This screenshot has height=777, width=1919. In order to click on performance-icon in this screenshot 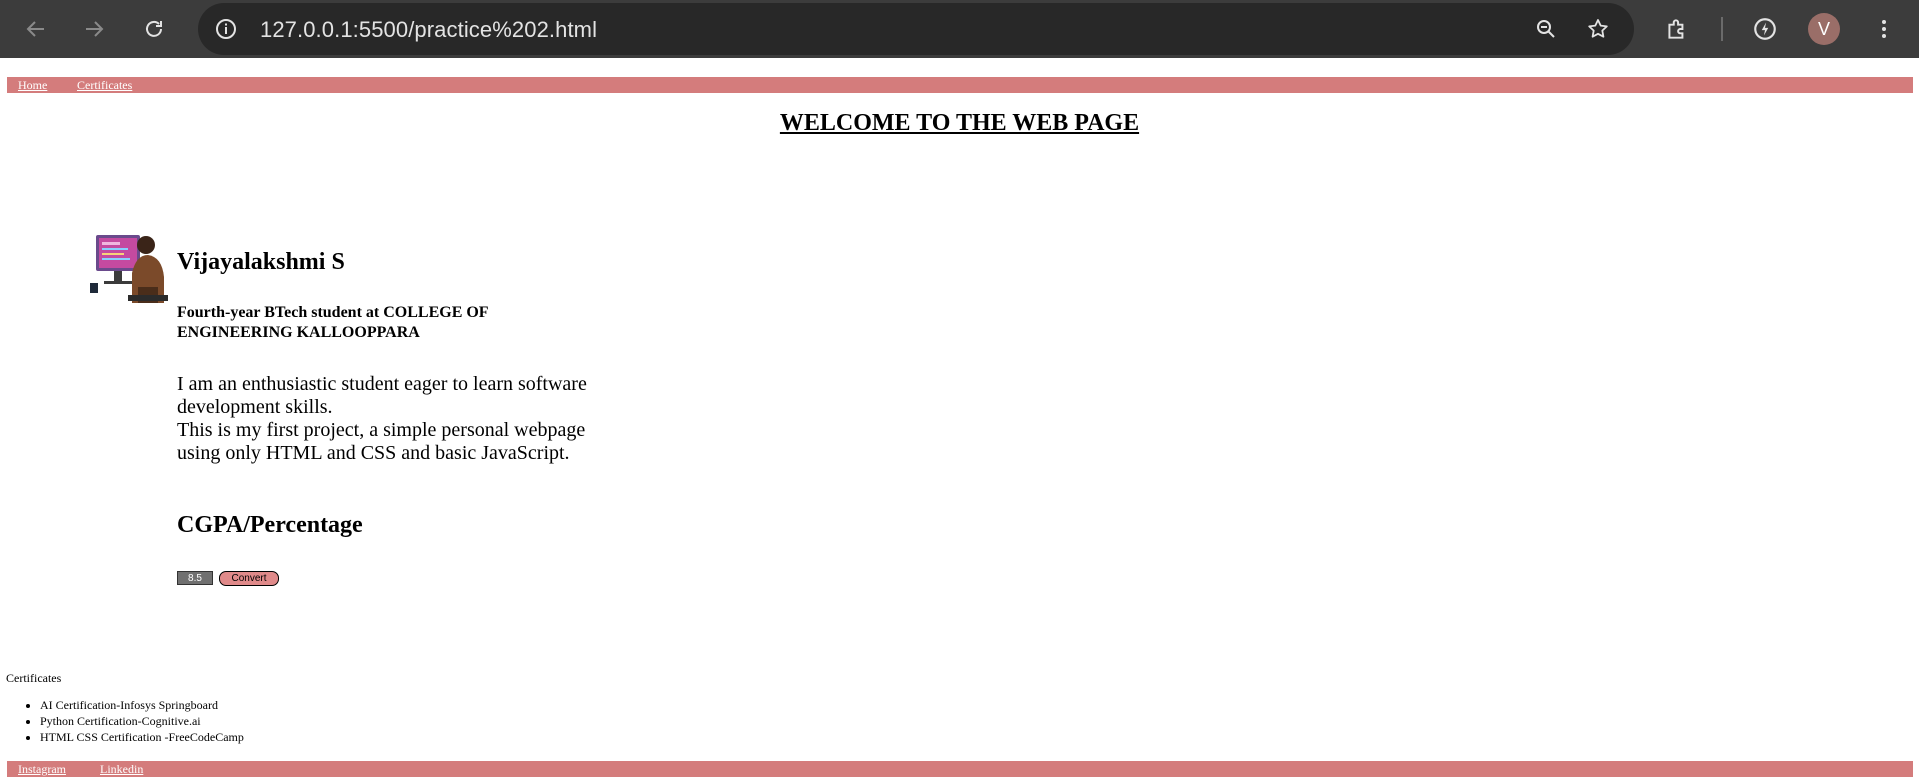, I will do `click(1765, 29)`.